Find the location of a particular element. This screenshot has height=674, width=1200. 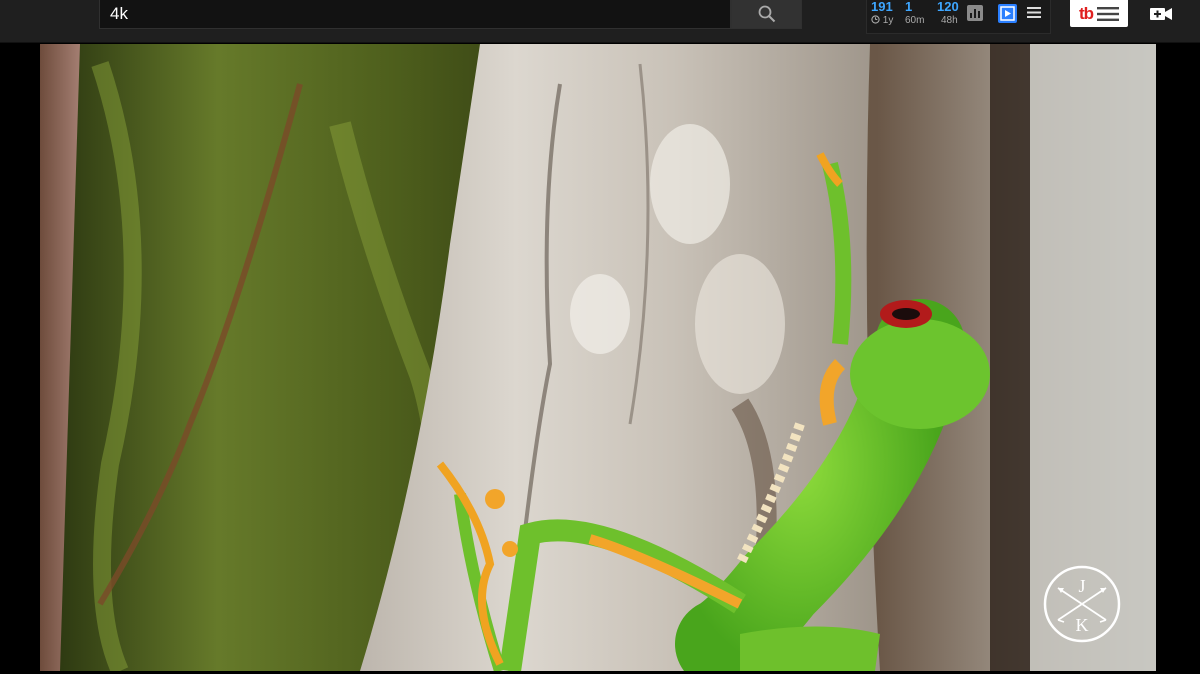

top-bar: 191 1y 1 60m 120 48h is located at coordinates (600, 21).